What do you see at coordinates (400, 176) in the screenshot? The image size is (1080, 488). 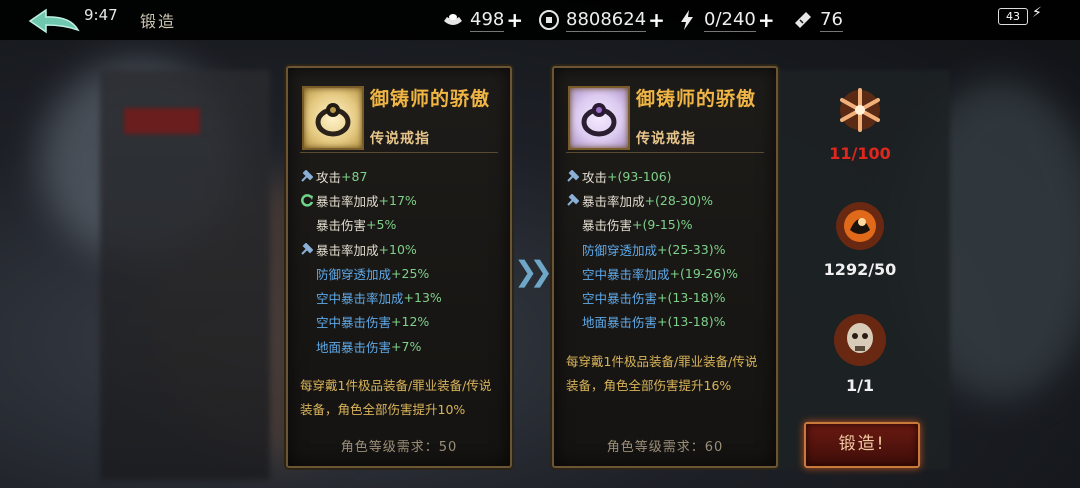 I see `stat-row: 攻击 +87` at bounding box center [400, 176].